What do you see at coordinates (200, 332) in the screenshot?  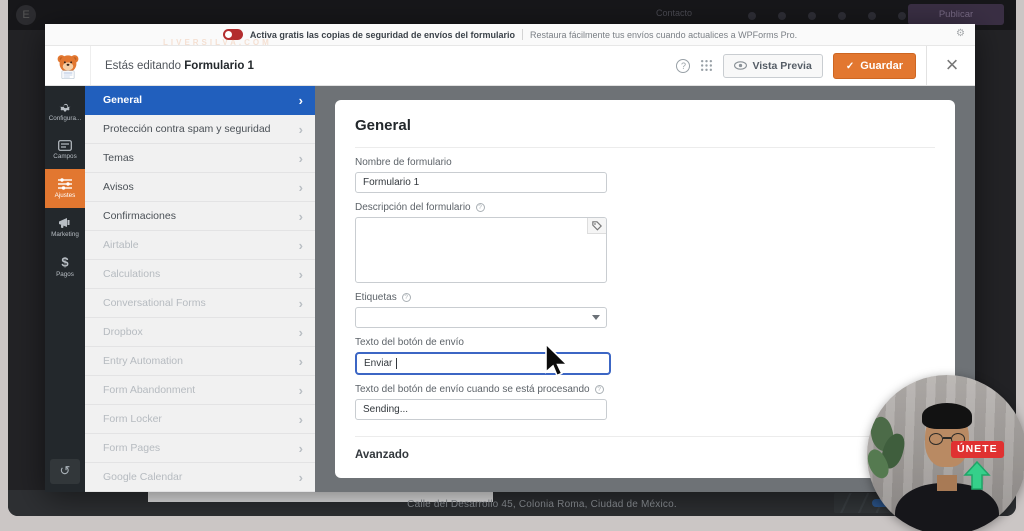 I see `menu-item-dropbox: Dropbox` at bounding box center [200, 332].